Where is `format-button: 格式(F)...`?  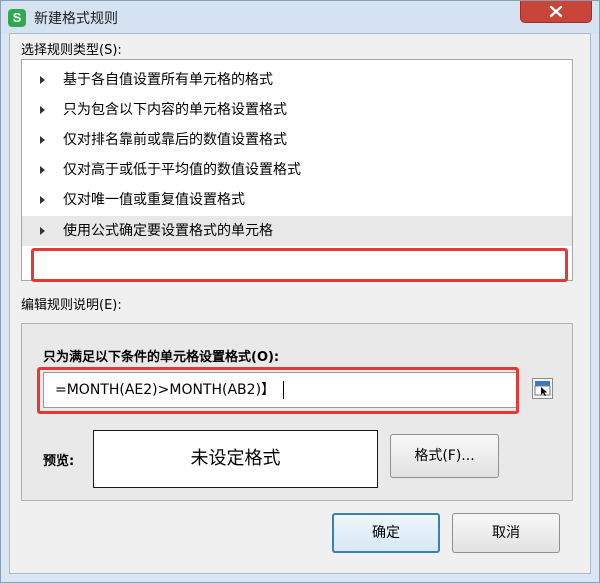
format-button: 格式(F)... is located at coordinates (444, 456).